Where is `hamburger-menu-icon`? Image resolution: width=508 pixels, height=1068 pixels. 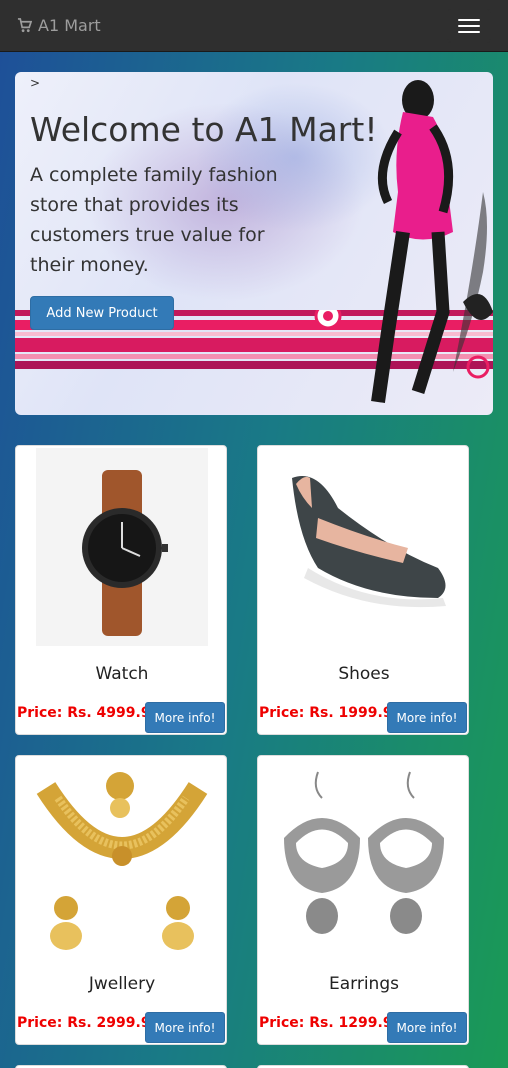 hamburger-menu-icon is located at coordinates (469, 20).